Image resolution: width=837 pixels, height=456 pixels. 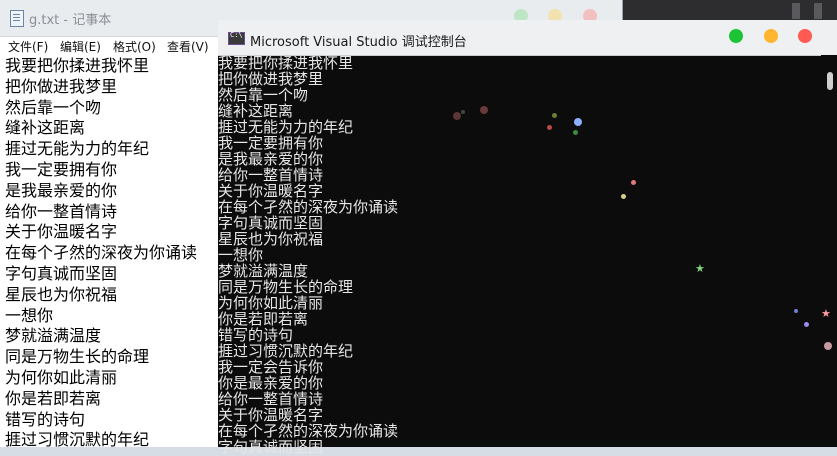 I want to click on notepad-line: 关于你温暖名字, so click(x=61, y=232).